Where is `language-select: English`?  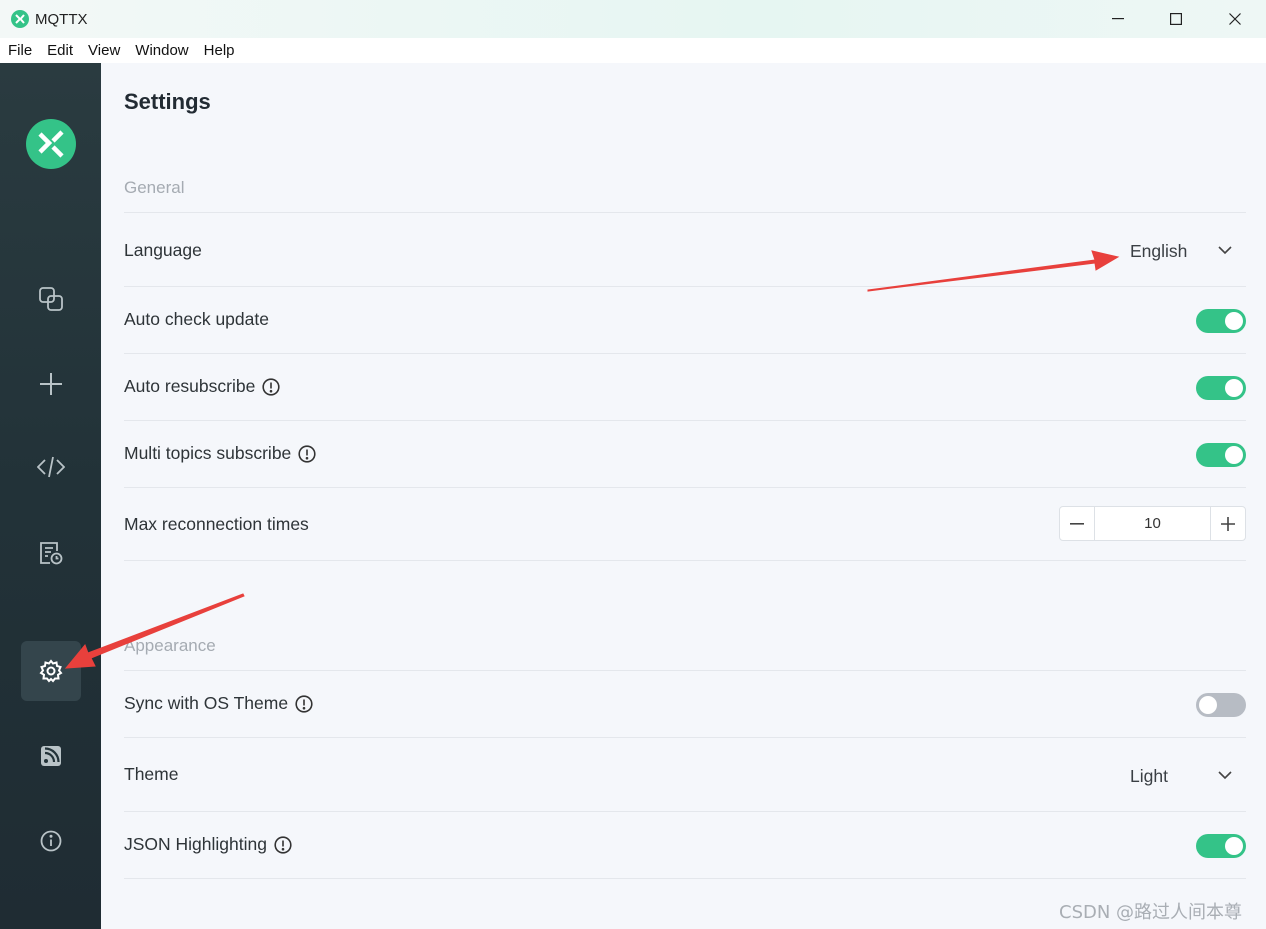
language-select: English is located at coordinates (1188, 251).